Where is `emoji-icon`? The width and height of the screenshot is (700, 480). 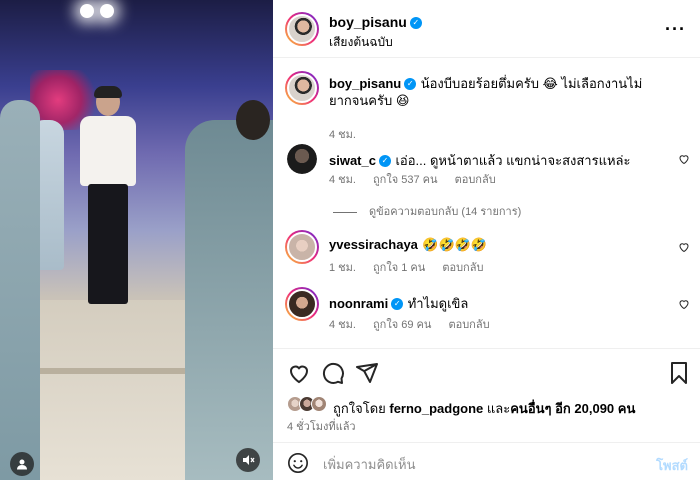
emoji-icon is located at coordinates (298, 463).